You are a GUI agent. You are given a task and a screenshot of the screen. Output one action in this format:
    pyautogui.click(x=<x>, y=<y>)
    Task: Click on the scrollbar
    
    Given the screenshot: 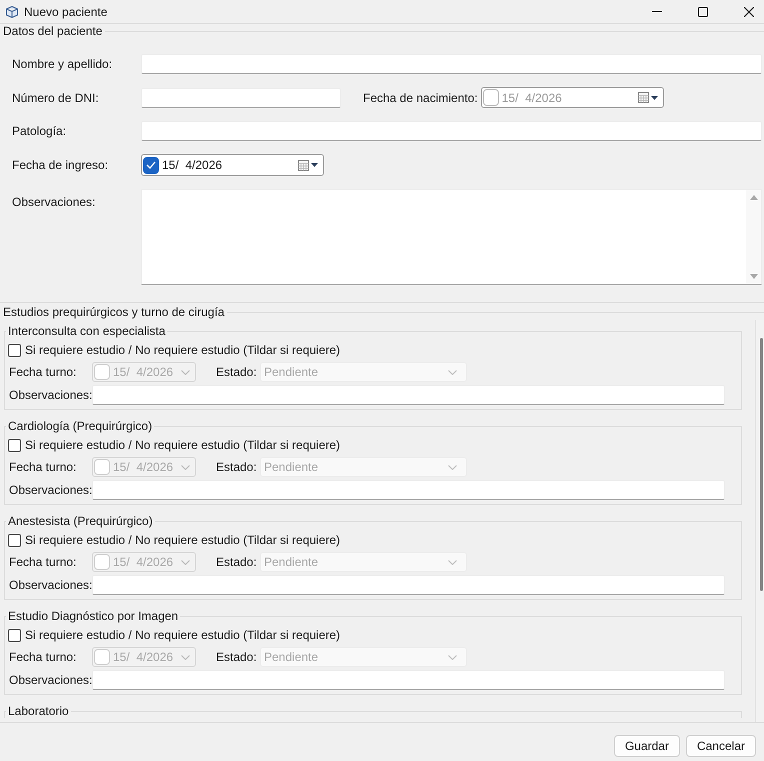 What is the action you would take?
    pyautogui.click(x=759, y=521)
    